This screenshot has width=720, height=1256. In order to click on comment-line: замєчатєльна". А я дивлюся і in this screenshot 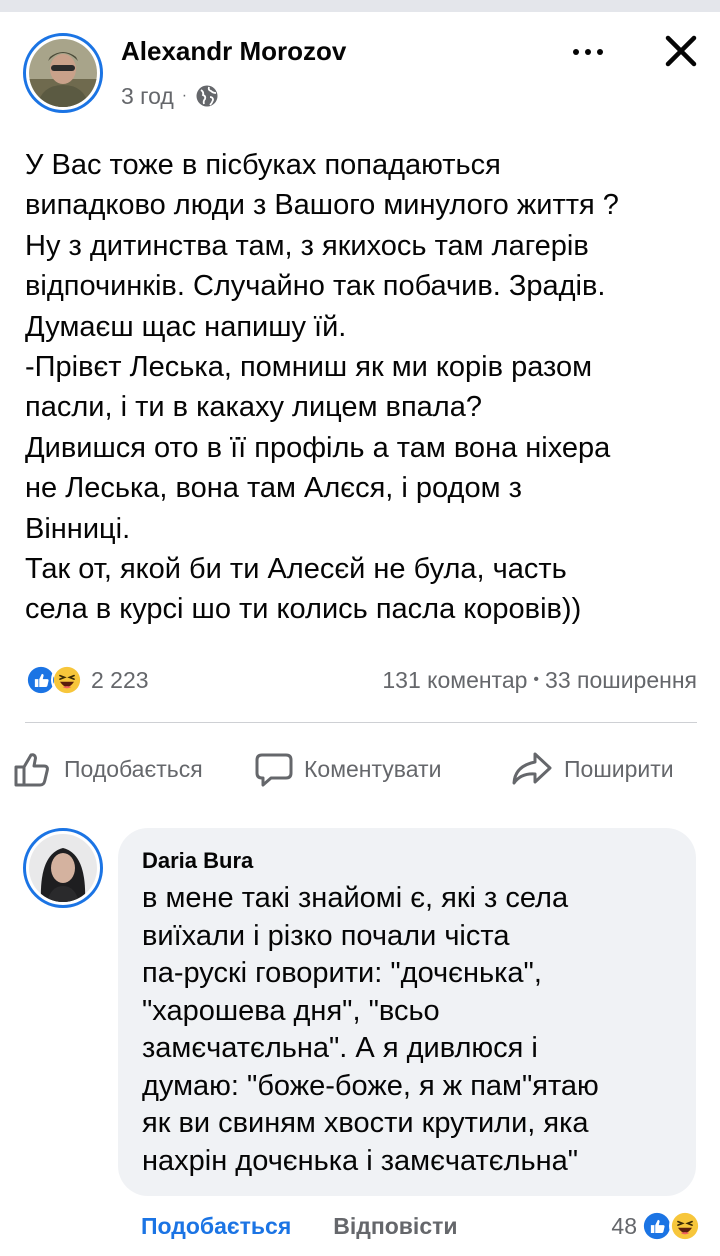, I will do `click(340, 1048)`.